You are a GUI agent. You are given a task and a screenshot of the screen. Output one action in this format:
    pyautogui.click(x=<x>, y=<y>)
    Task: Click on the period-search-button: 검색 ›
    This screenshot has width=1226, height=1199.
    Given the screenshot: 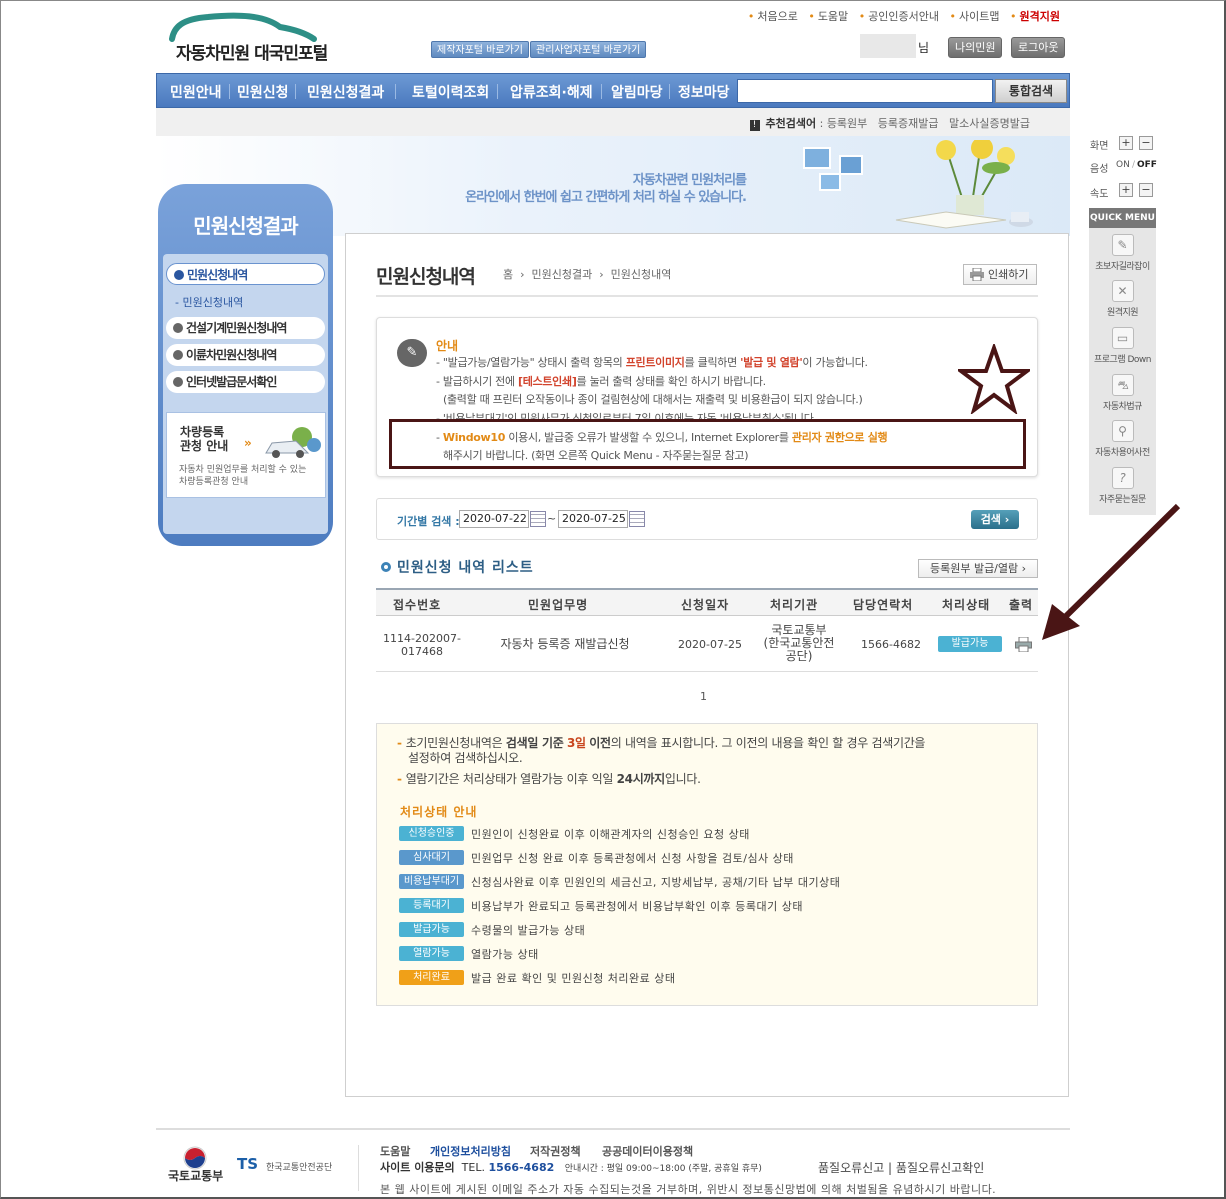 What is the action you would take?
    pyautogui.click(x=995, y=519)
    